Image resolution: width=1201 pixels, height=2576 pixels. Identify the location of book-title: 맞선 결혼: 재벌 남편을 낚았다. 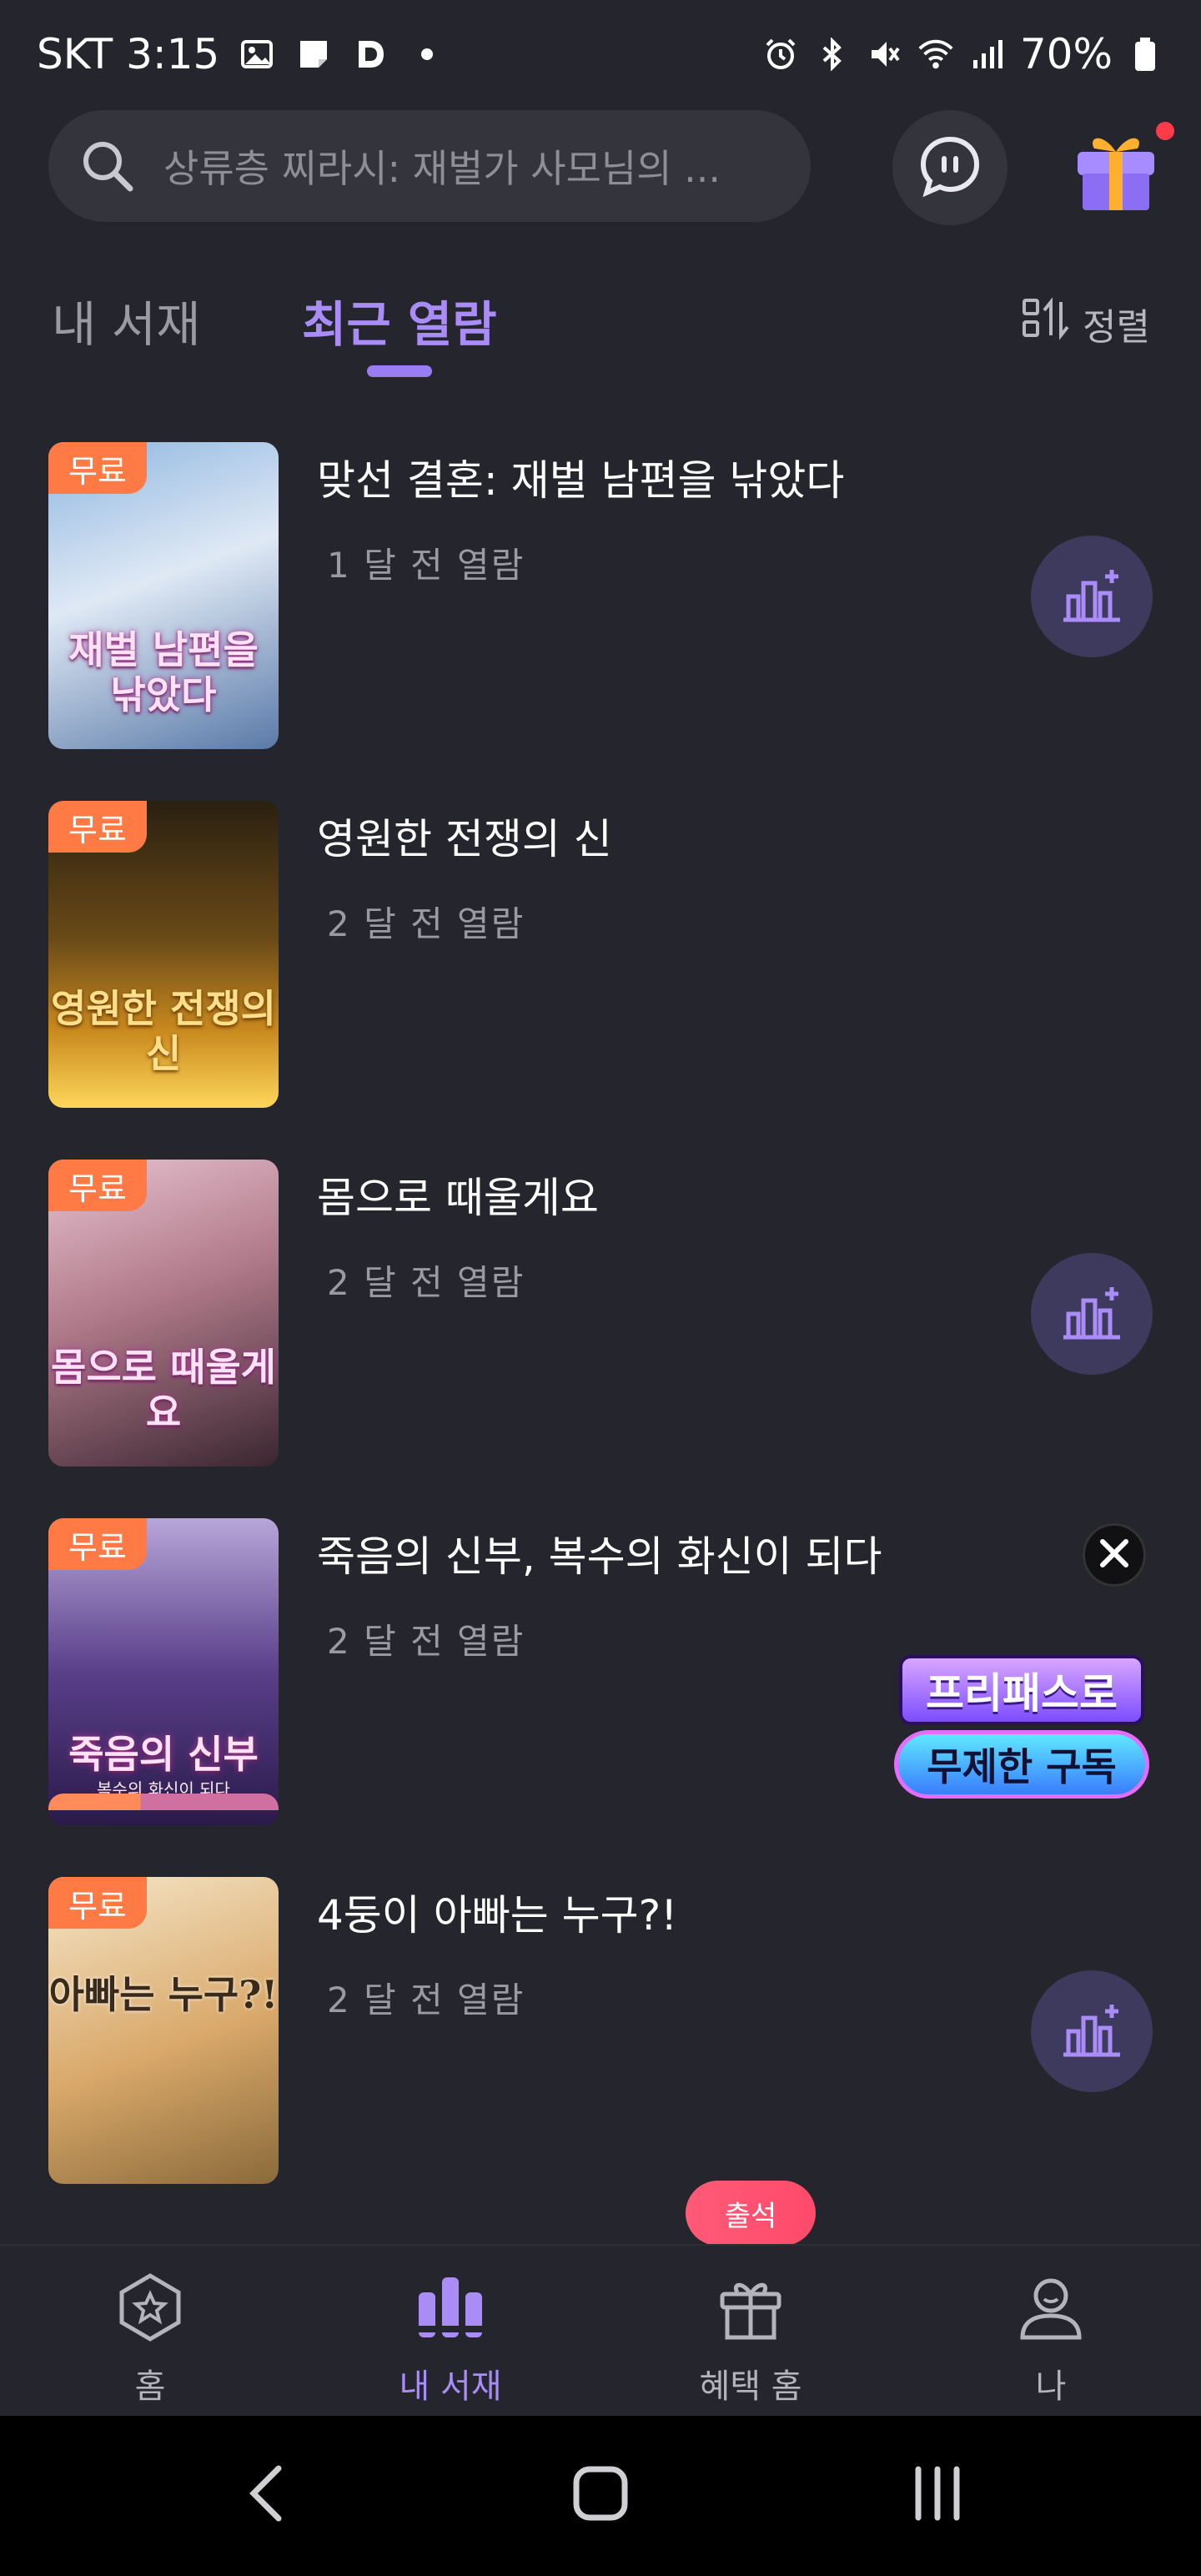
(581, 480).